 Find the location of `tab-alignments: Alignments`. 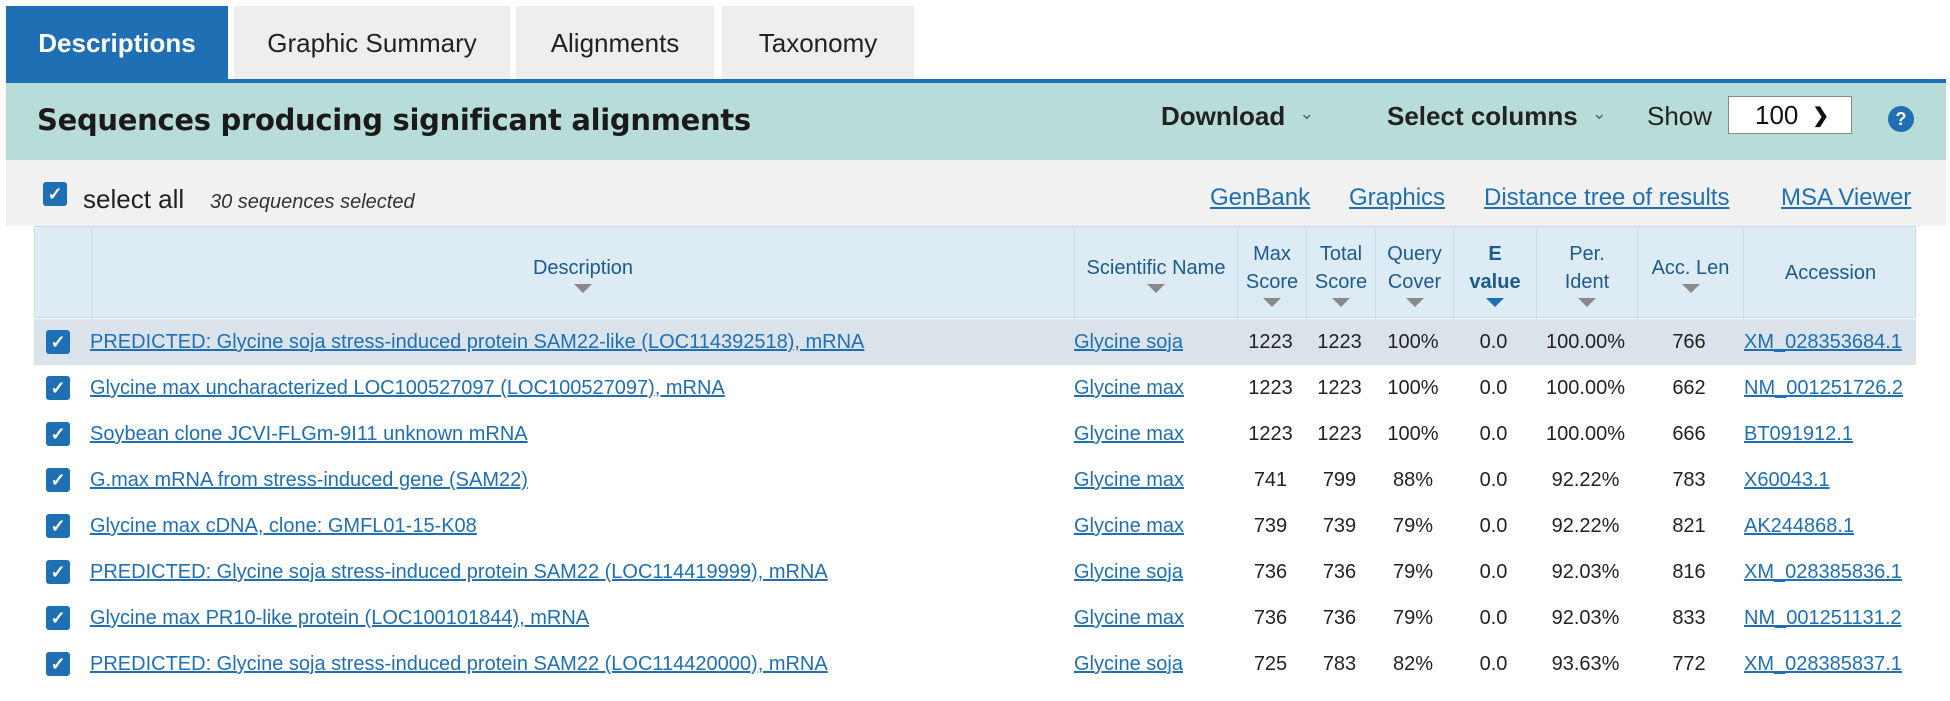

tab-alignments: Alignments is located at coordinates (615, 43).